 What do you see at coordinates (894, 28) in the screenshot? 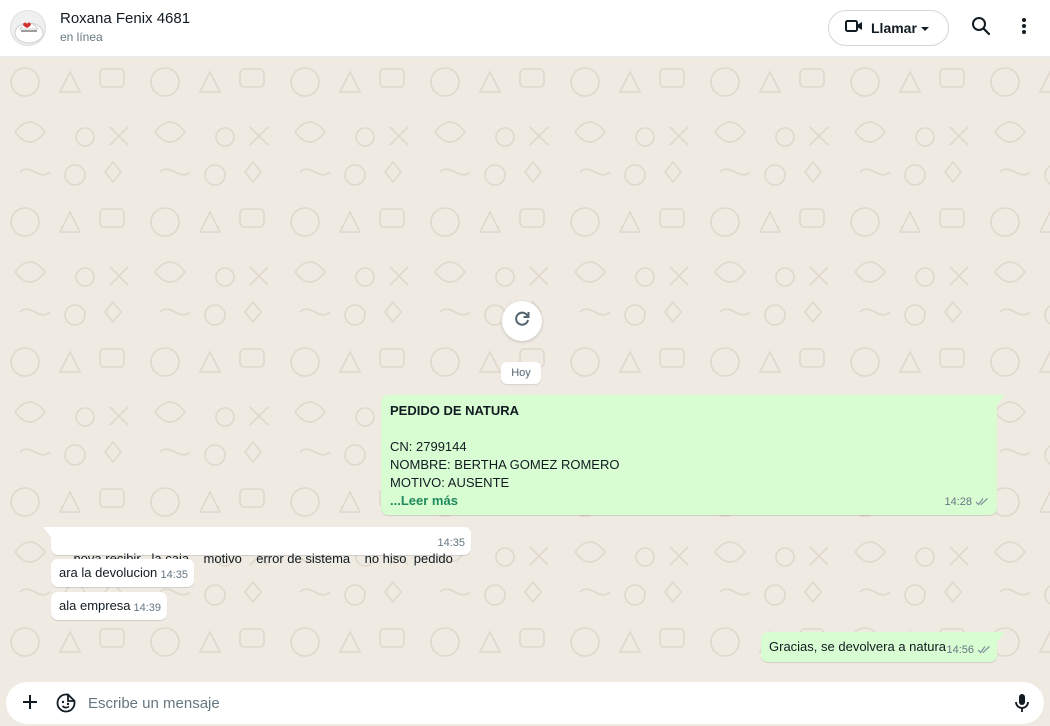
I see `call-button-label: Llamar` at bounding box center [894, 28].